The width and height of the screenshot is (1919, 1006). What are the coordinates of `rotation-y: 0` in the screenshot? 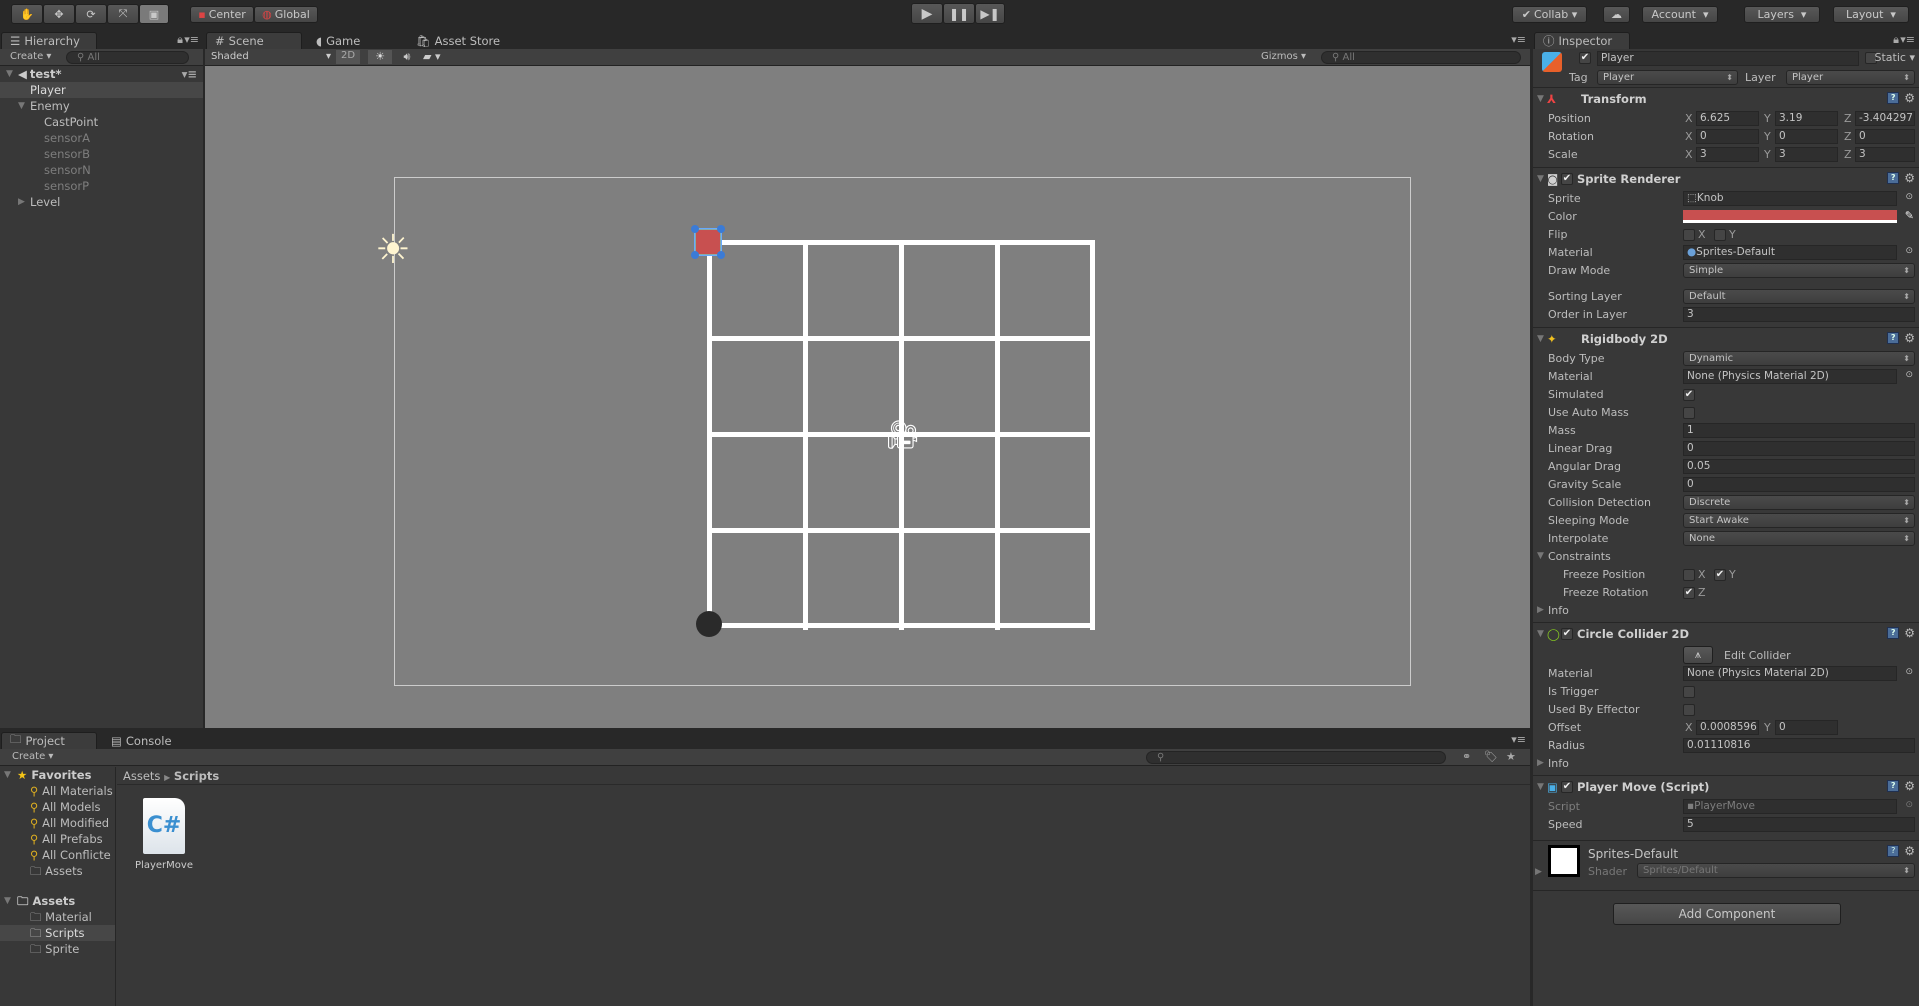 It's located at (1806, 136).